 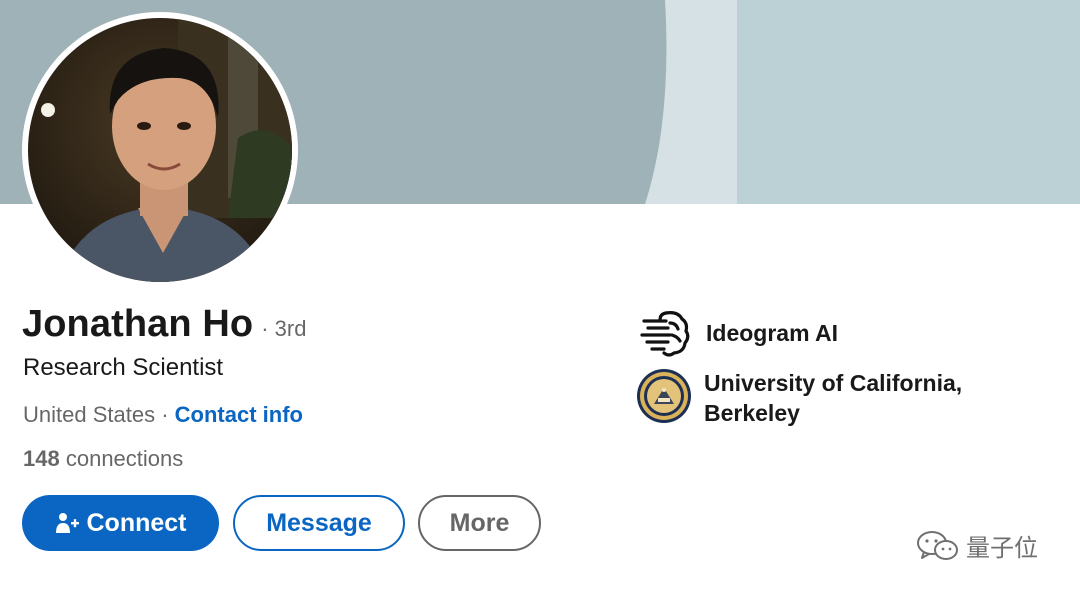 I want to click on school-name: University of California, Berkeley, so click(x=833, y=398).